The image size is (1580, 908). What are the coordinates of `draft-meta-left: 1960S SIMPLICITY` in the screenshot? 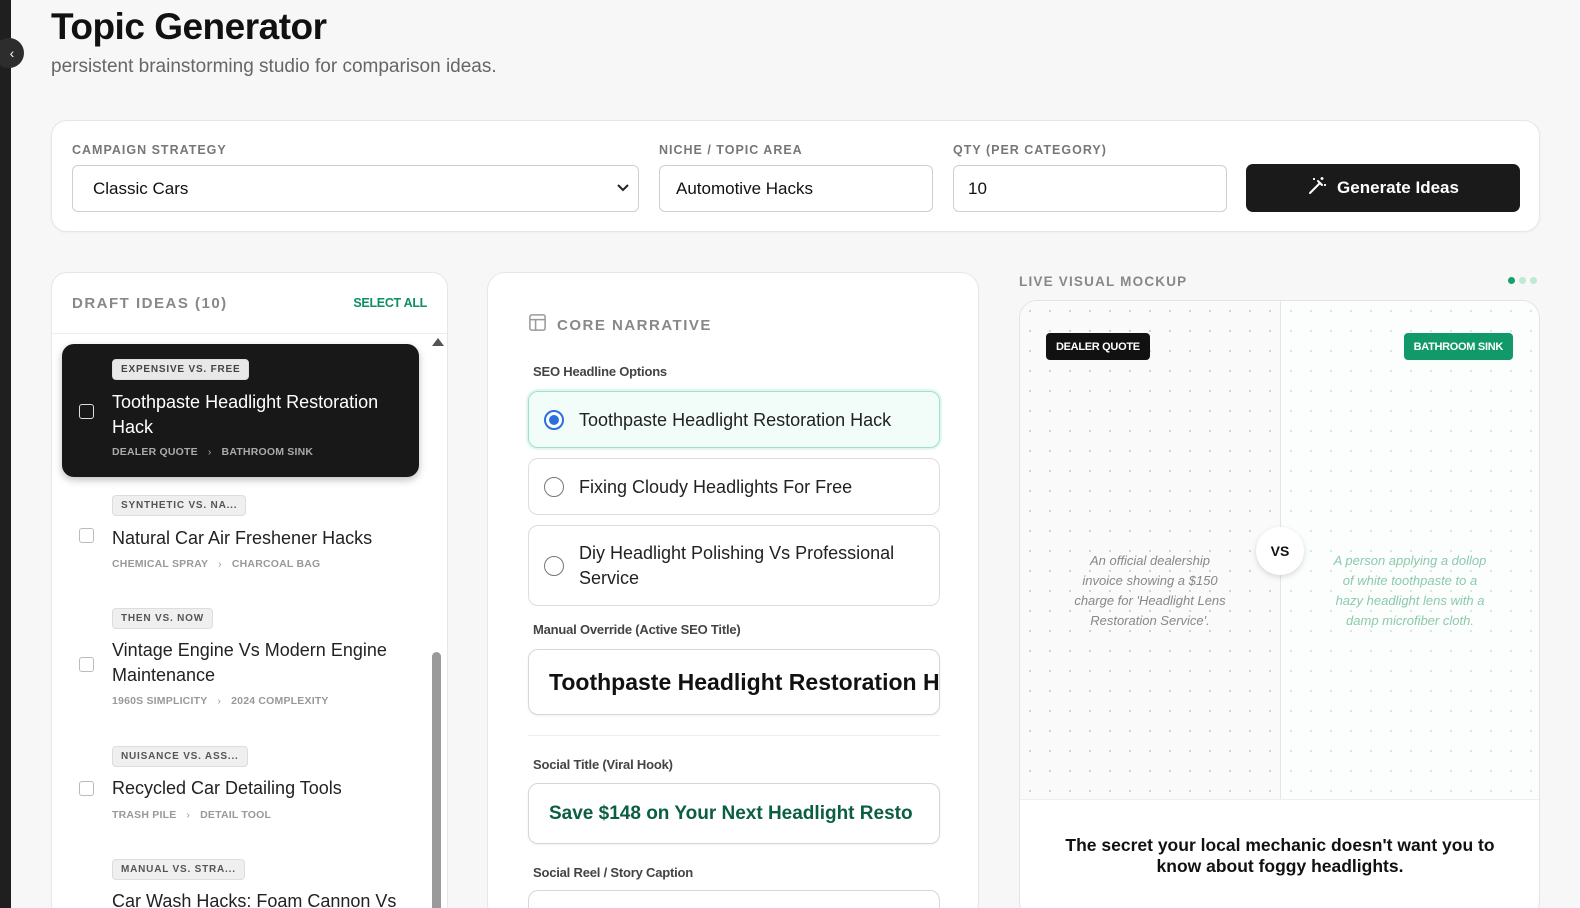 It's located at (160, 701).